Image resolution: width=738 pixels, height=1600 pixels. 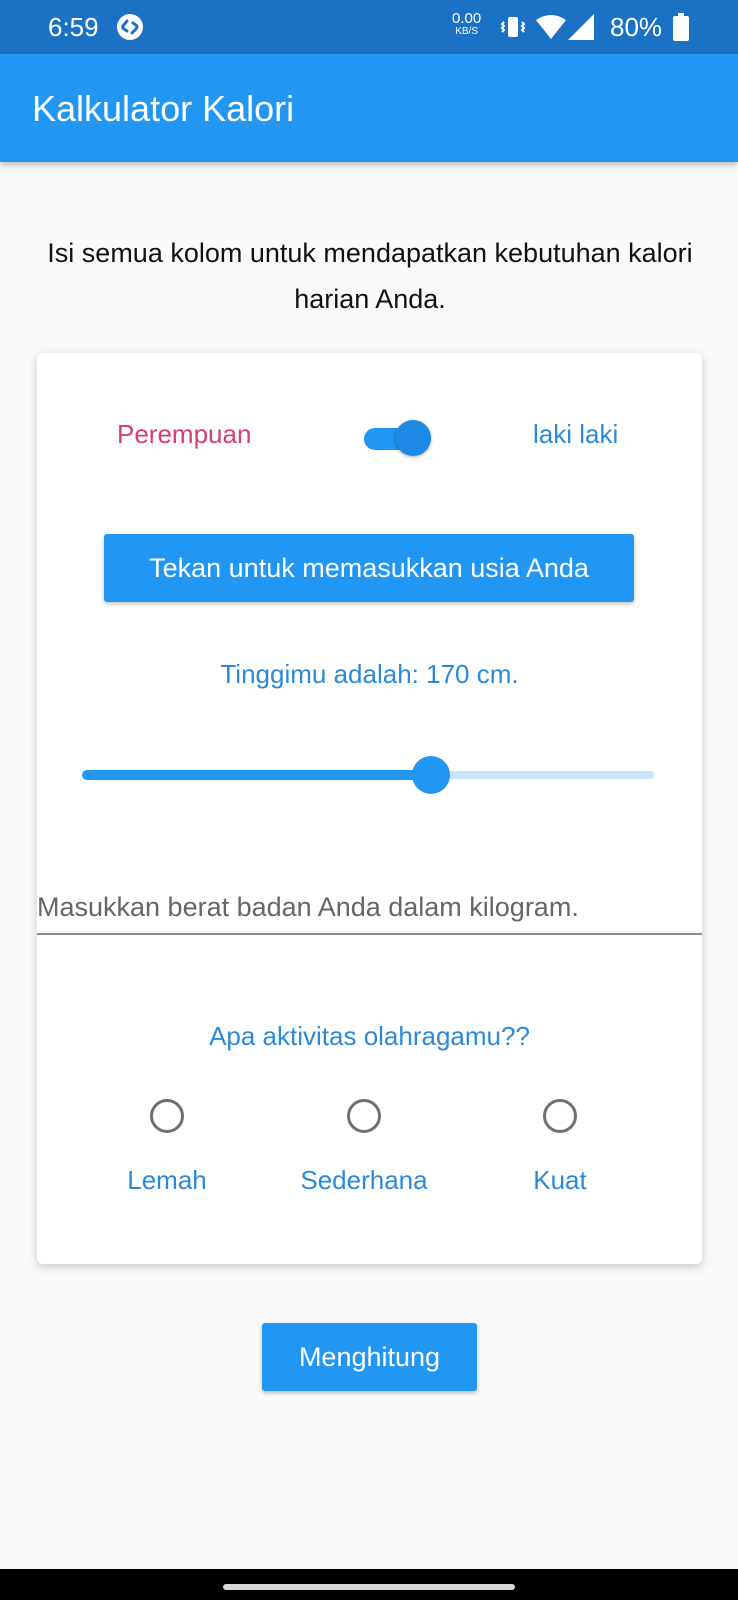 I want to click on signal-icon, so click(x=581, y=27).